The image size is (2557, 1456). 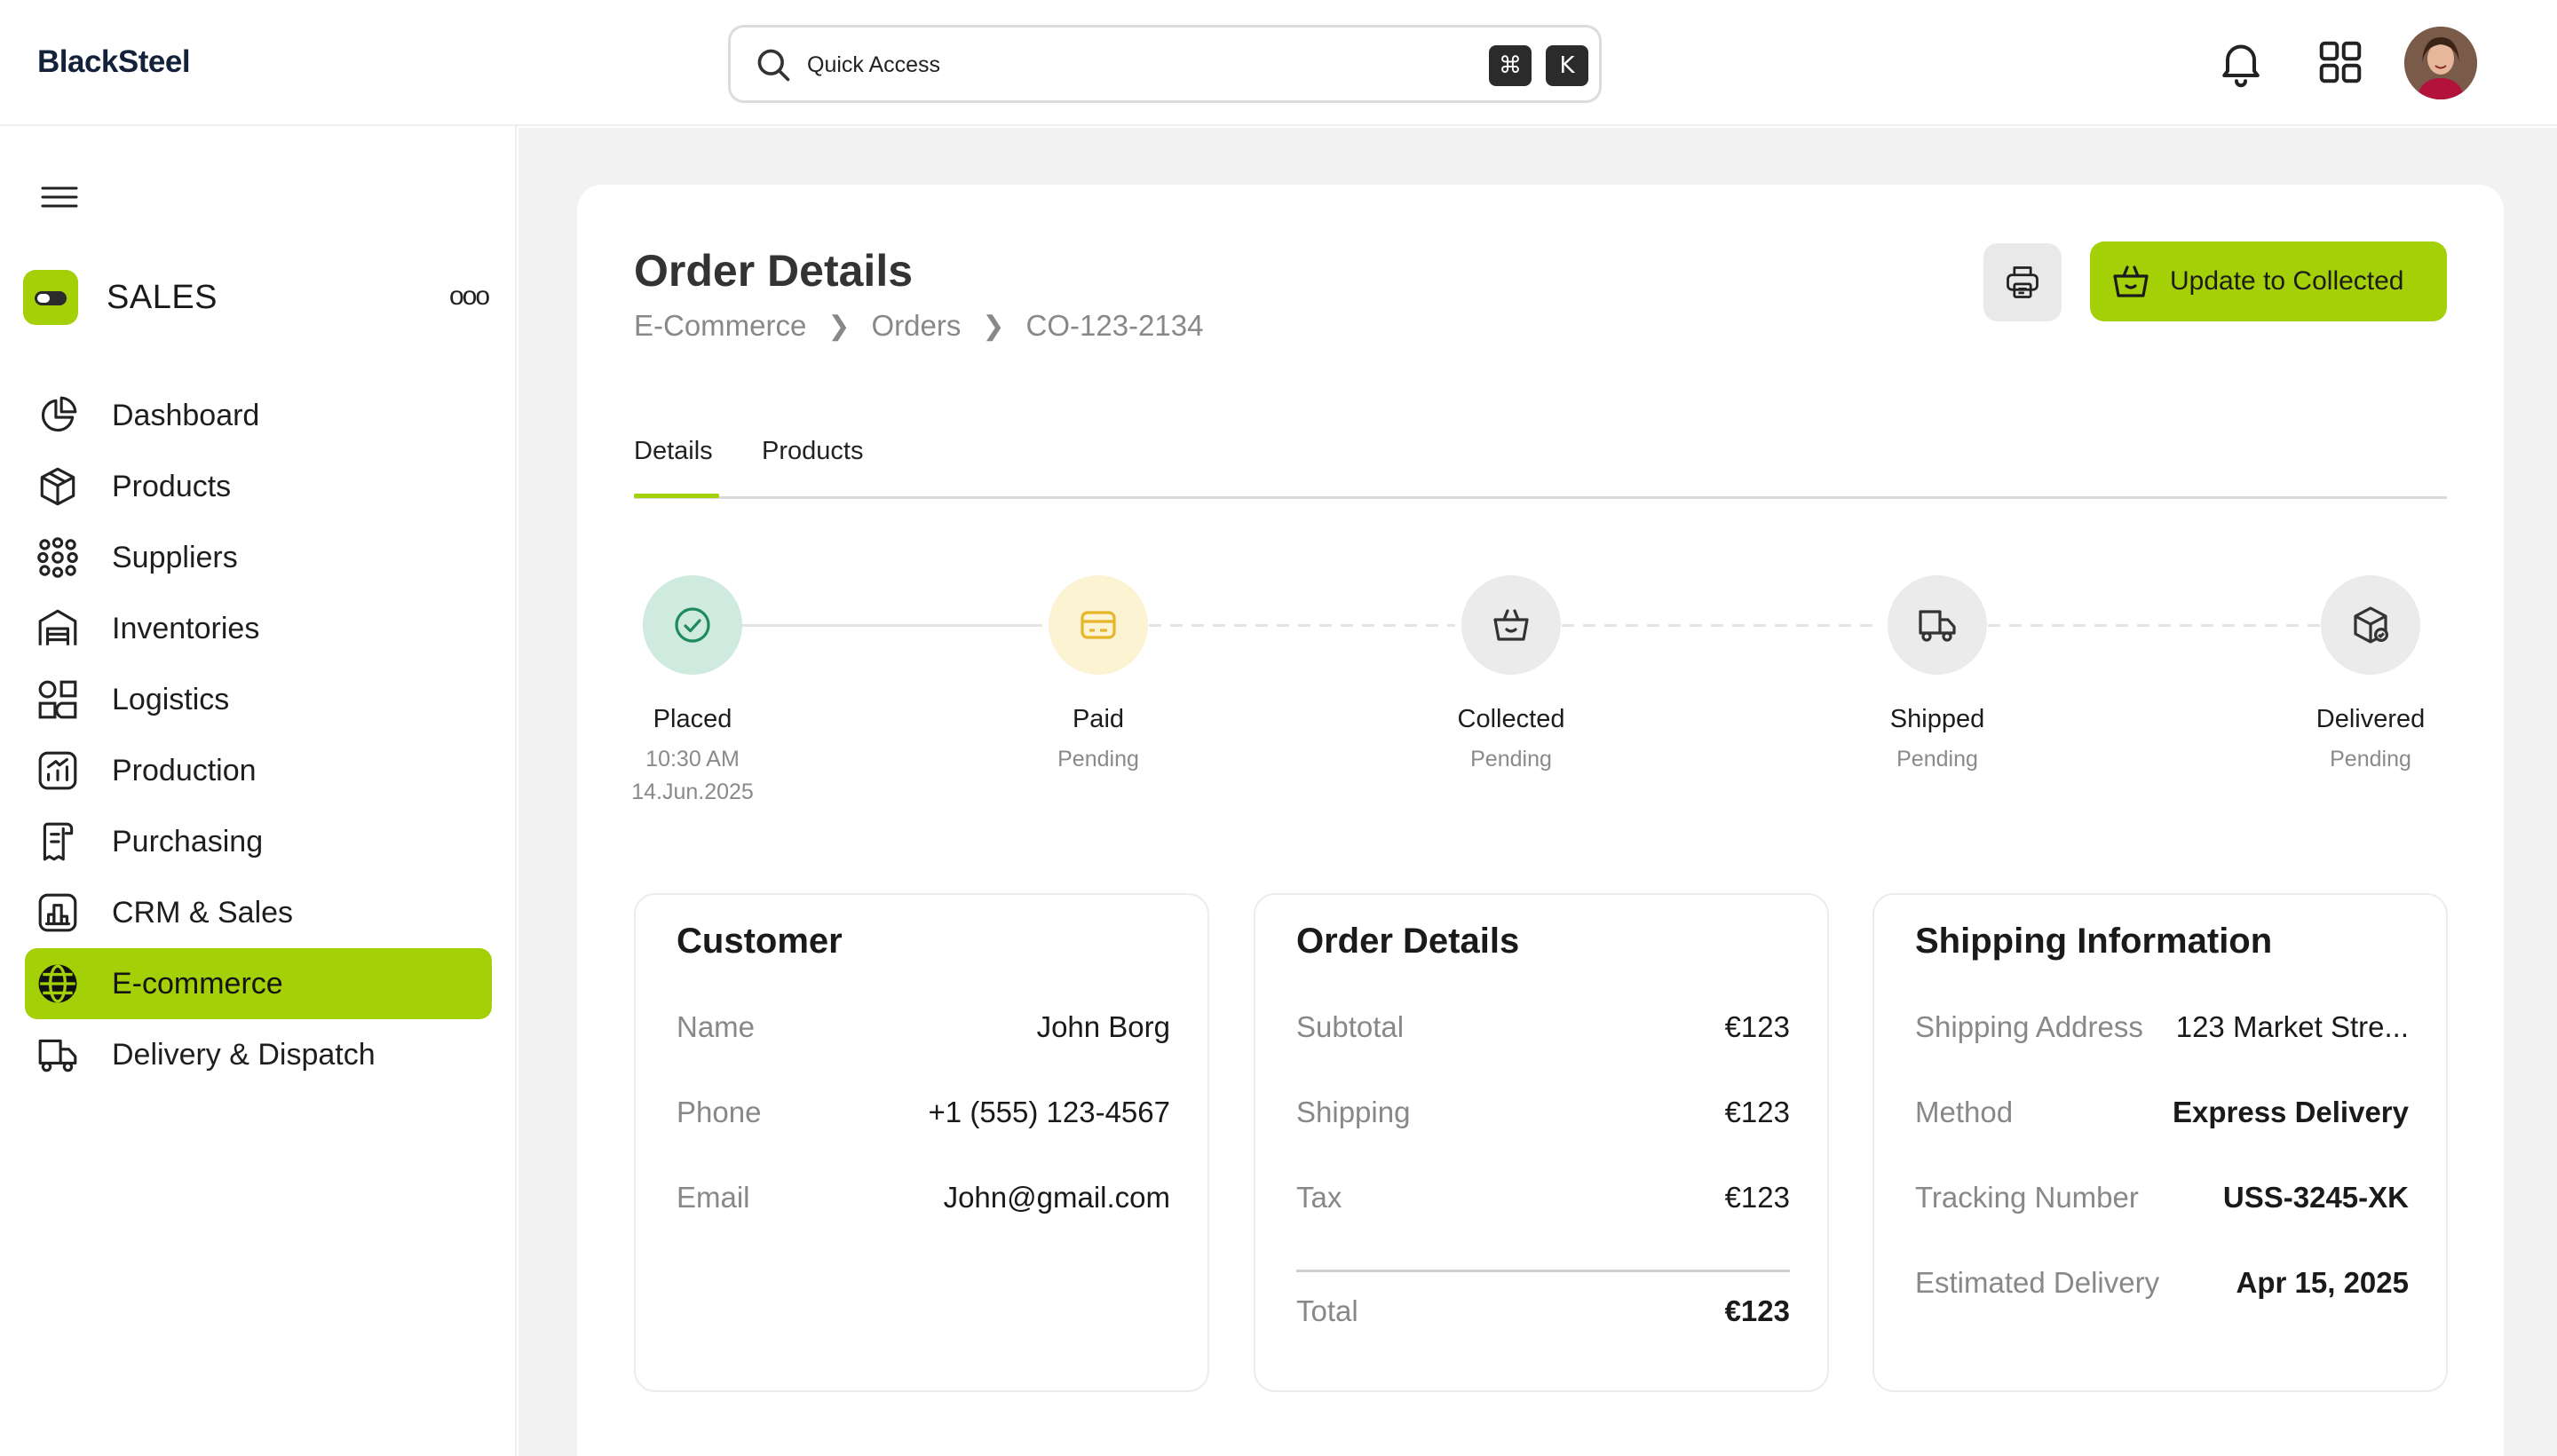 What do you see at coordinates (874, 64) in the screenshot?
I see `search-placeholder: Quick Access` at bounding box center [874, 64].